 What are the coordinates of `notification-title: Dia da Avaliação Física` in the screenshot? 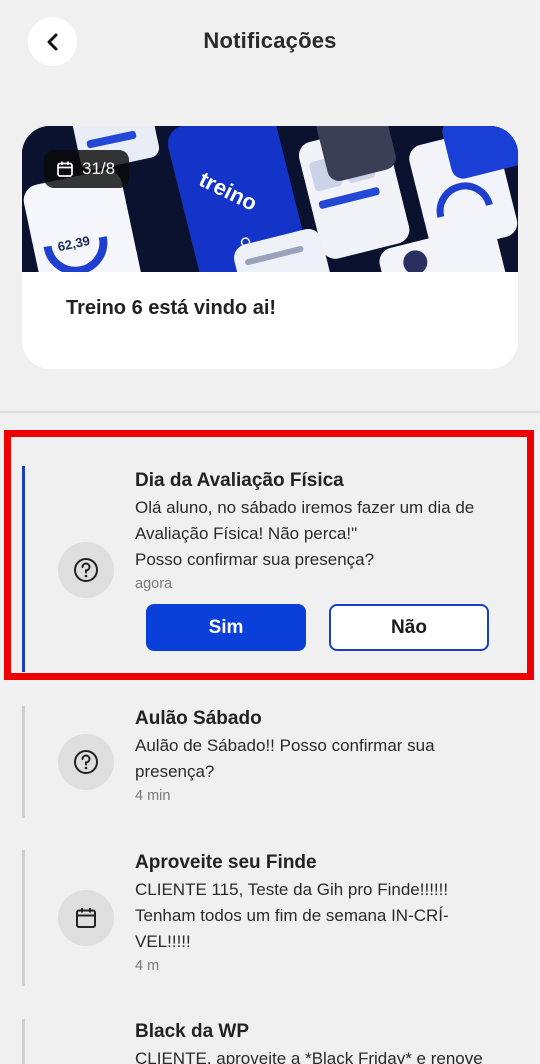 It's located at (239, 480).